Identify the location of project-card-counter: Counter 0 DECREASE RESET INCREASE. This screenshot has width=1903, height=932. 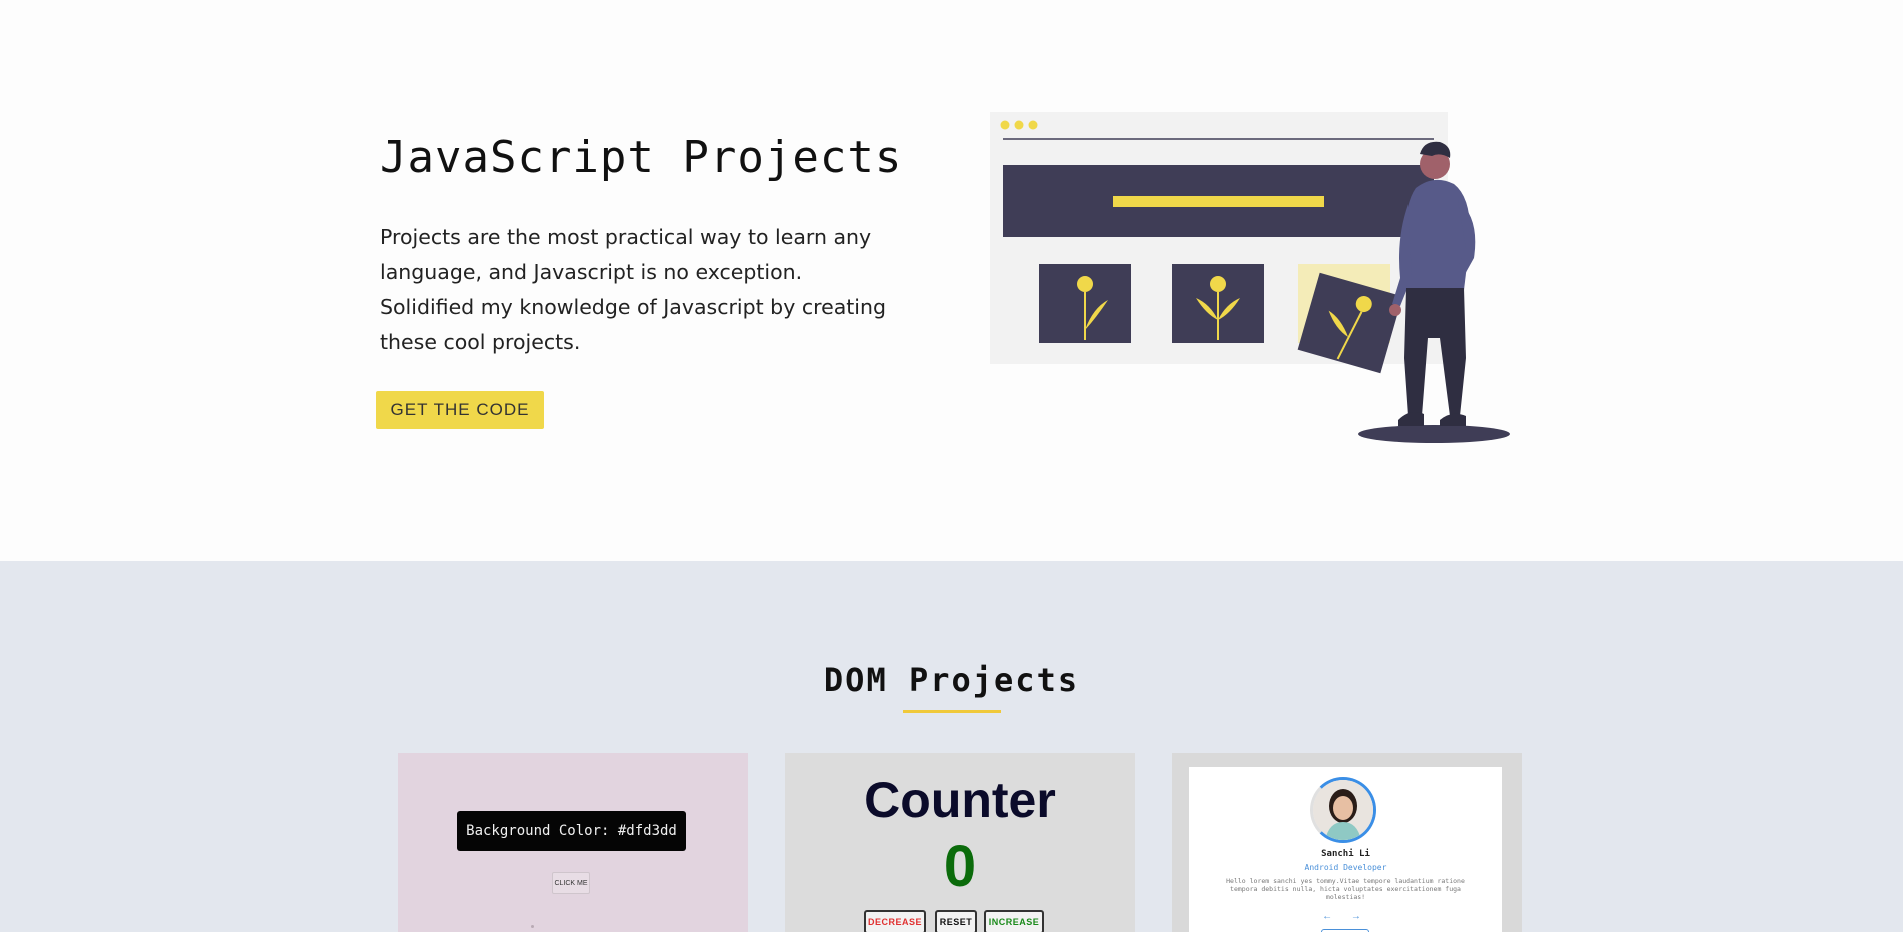
(960, 842).